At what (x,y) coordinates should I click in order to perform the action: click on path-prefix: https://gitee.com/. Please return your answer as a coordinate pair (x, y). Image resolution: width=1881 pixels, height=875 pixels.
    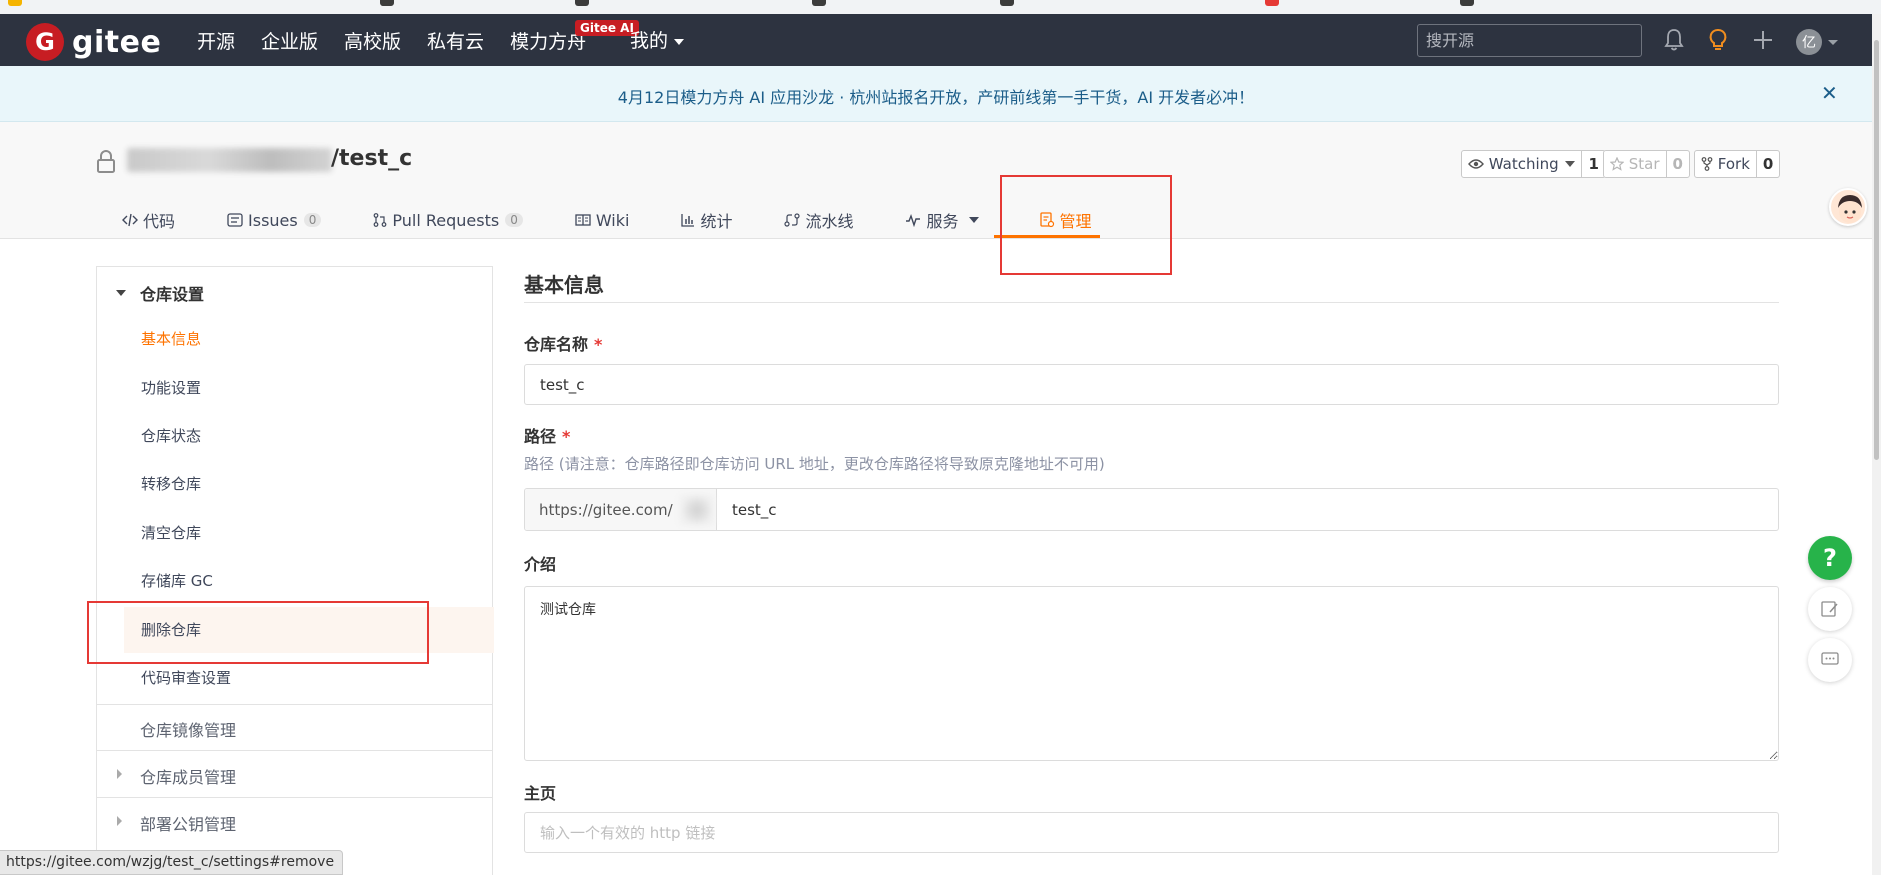
    Looking at the image, I should click on (621, 509).